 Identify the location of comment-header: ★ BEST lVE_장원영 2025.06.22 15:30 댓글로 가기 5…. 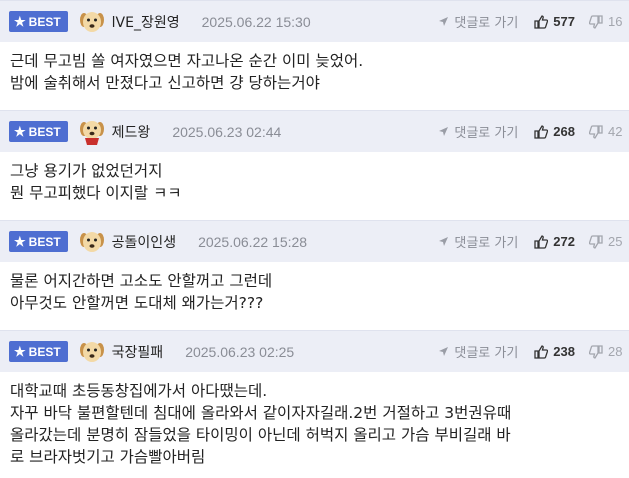
(314, 21).